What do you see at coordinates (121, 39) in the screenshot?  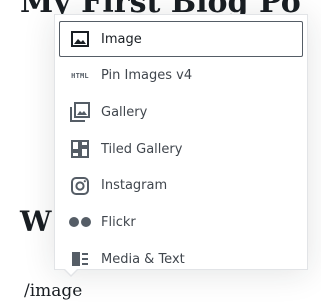 I see `autocomplete-item-label: Image` at bounding box center [121, 39].